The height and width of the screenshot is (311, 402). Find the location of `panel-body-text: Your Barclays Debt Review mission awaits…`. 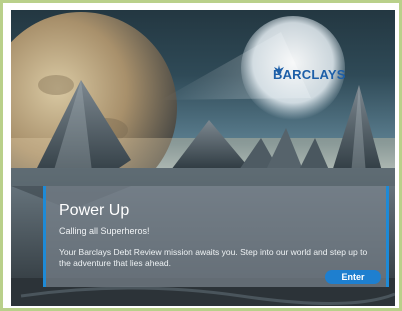

panel-body-text: Your Barclays Debt Review mission awaits… is located at coordinates (213, 257).